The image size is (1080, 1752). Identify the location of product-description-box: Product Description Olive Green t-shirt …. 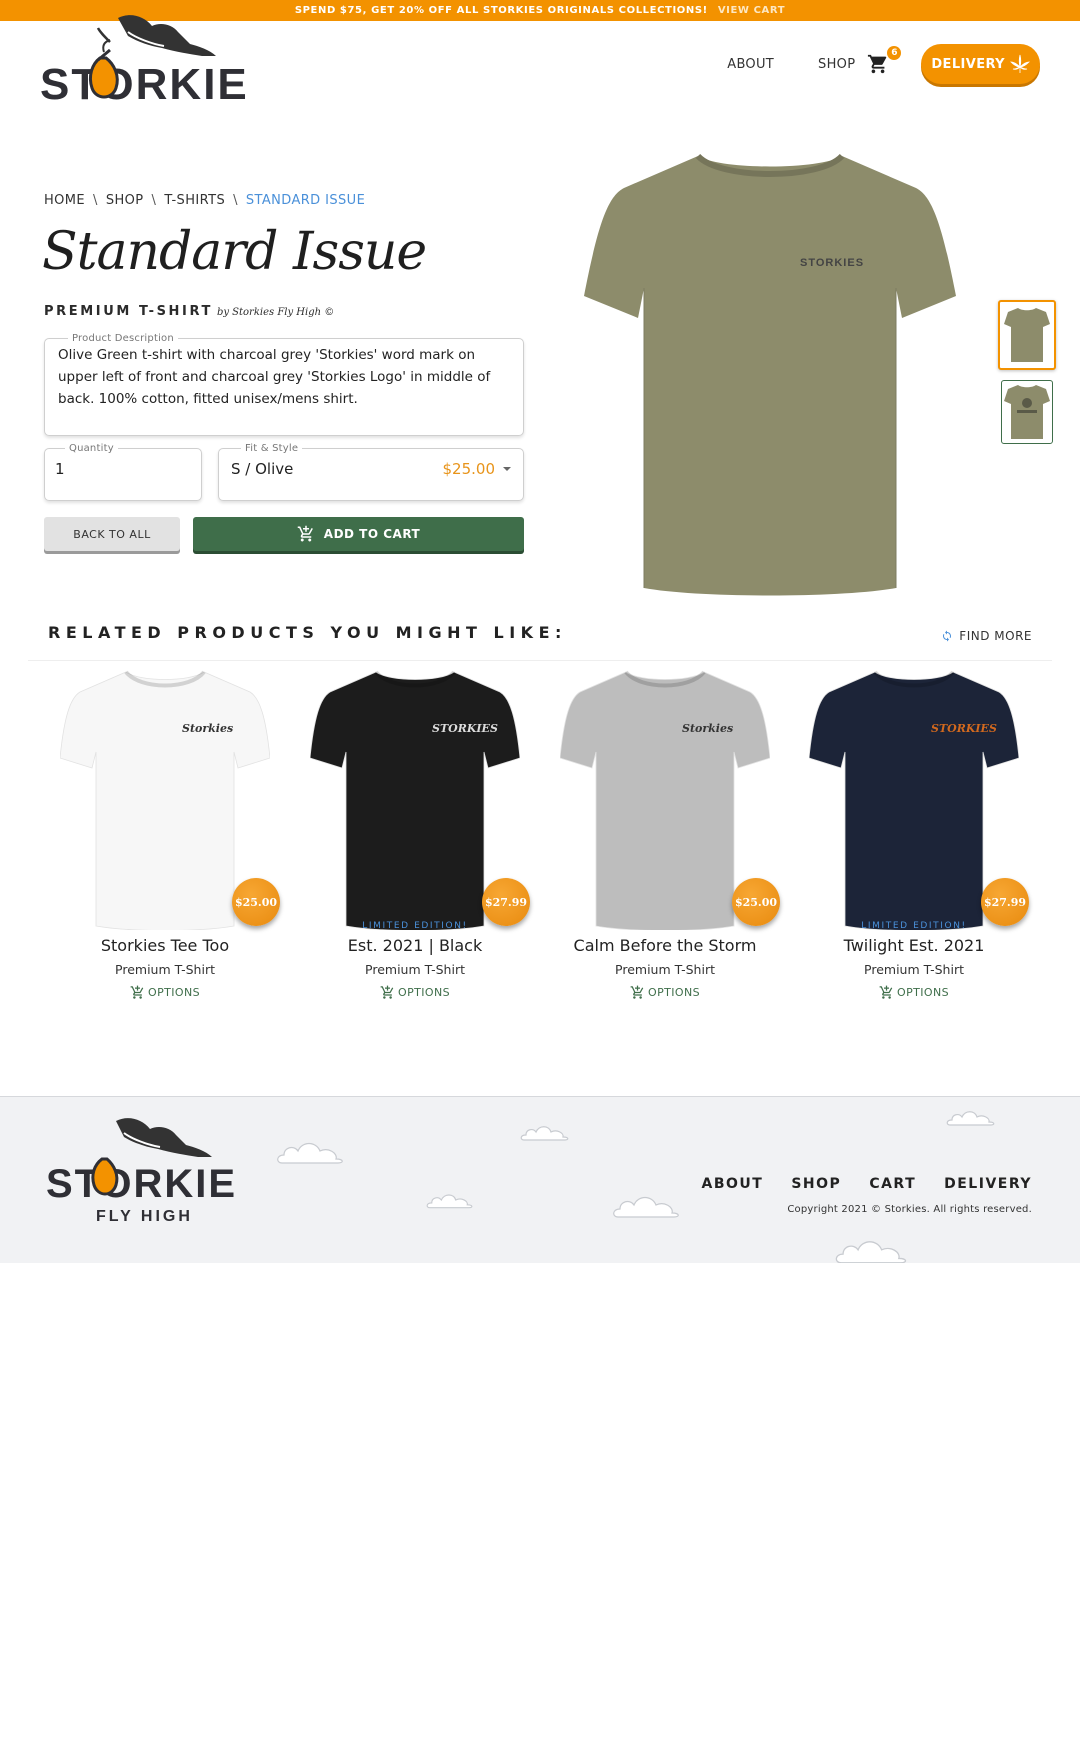
(284, 384).